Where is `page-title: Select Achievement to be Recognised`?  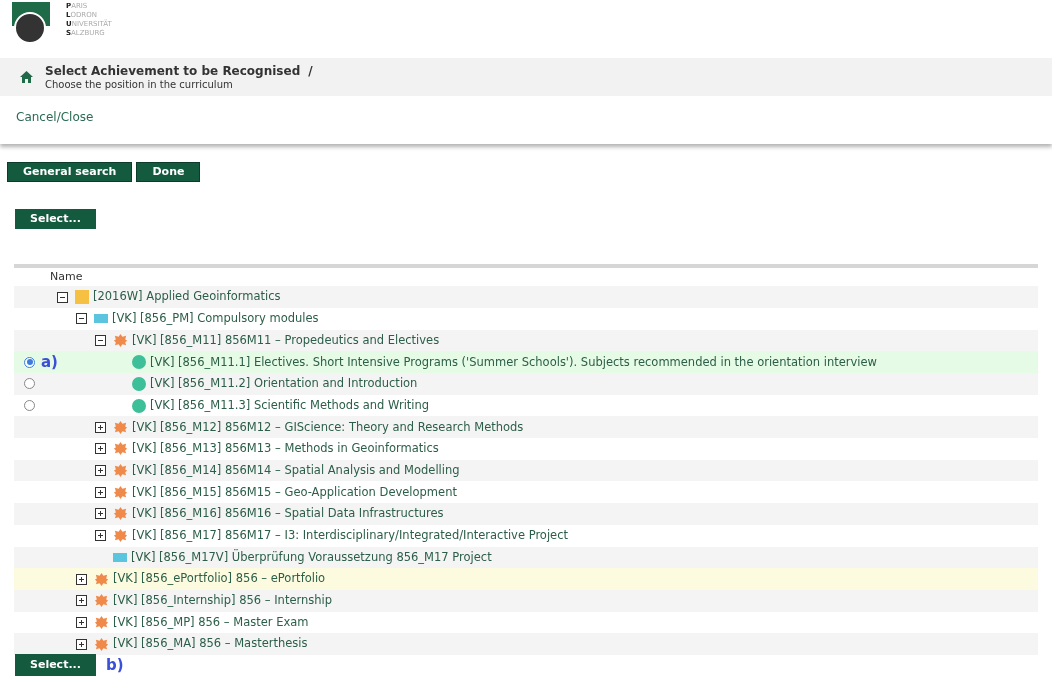
page-title: Select Achievement to be Recognised is located at coordinates (173, 71).